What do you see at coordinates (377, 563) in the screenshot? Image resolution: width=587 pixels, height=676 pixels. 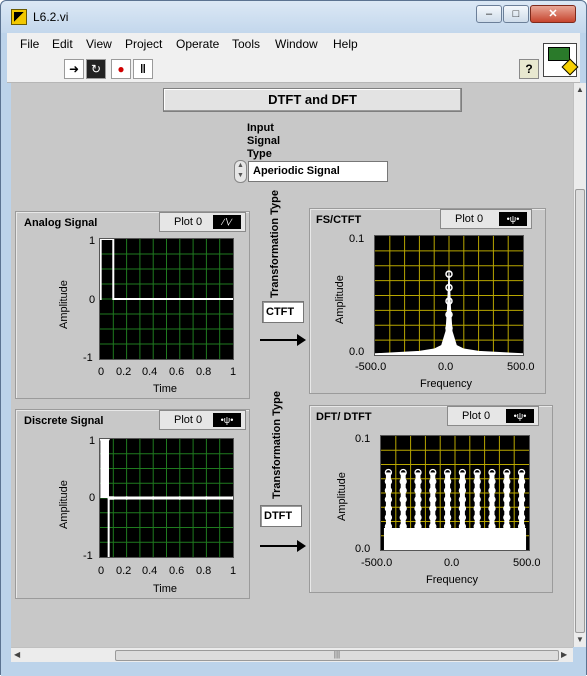 I see `x-tick: -500.0` at bounding box center [377, 563].